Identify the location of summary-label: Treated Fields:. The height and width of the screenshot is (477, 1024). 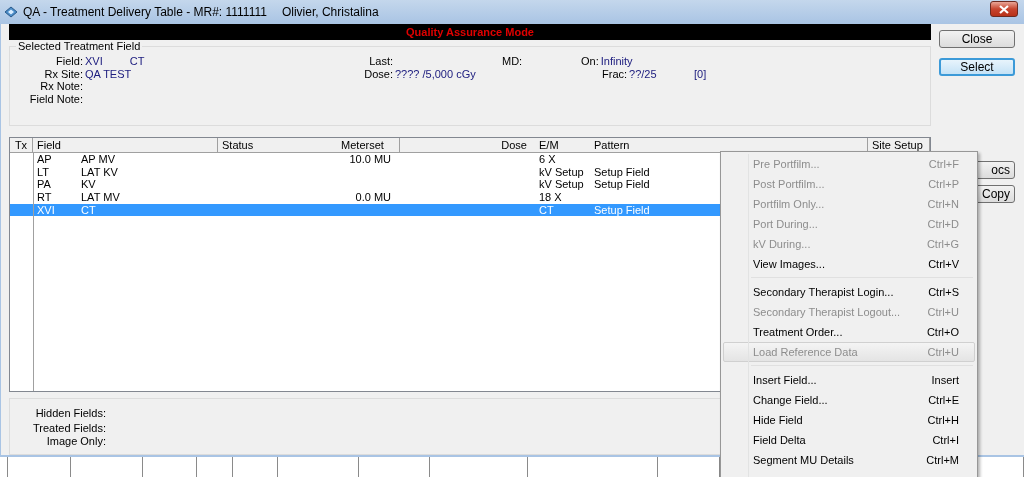
(69, 429).